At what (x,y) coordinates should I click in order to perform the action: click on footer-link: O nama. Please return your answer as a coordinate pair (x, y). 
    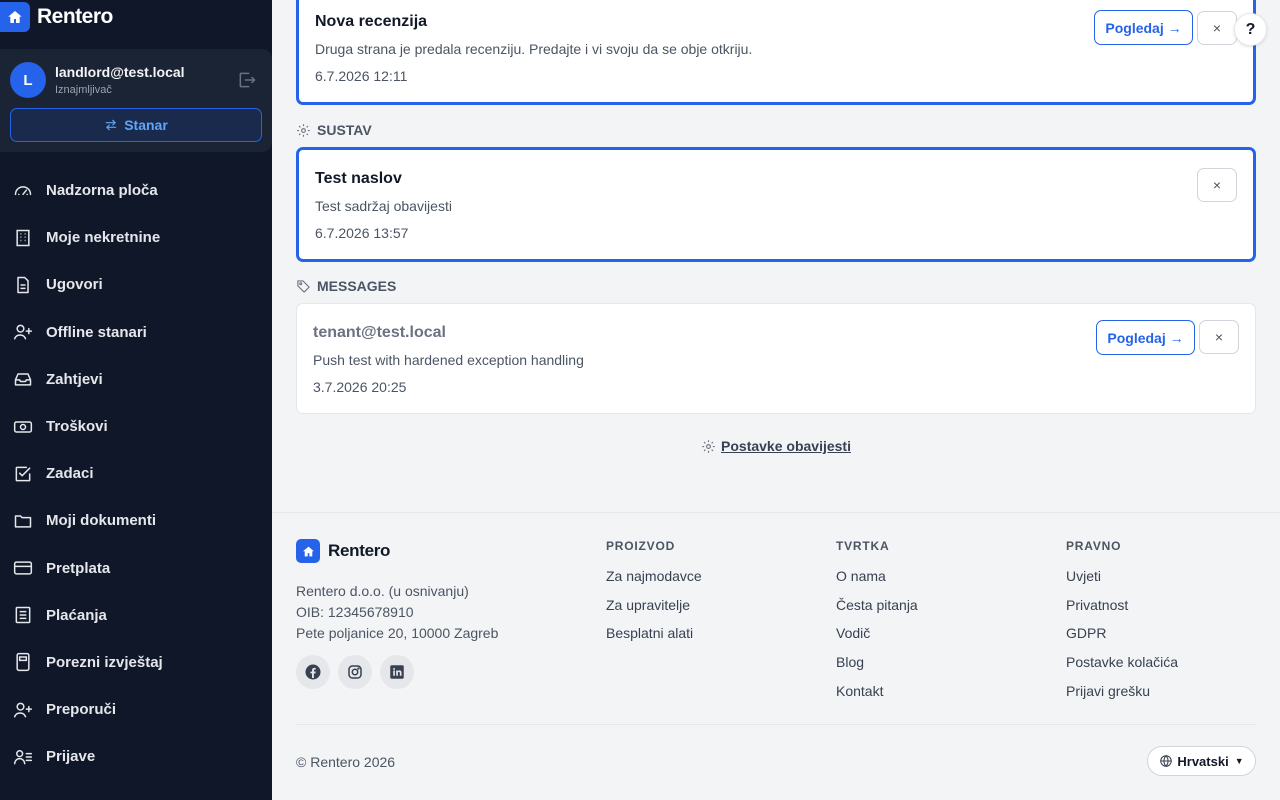
    Looking at the image, I should click on (877, 582).